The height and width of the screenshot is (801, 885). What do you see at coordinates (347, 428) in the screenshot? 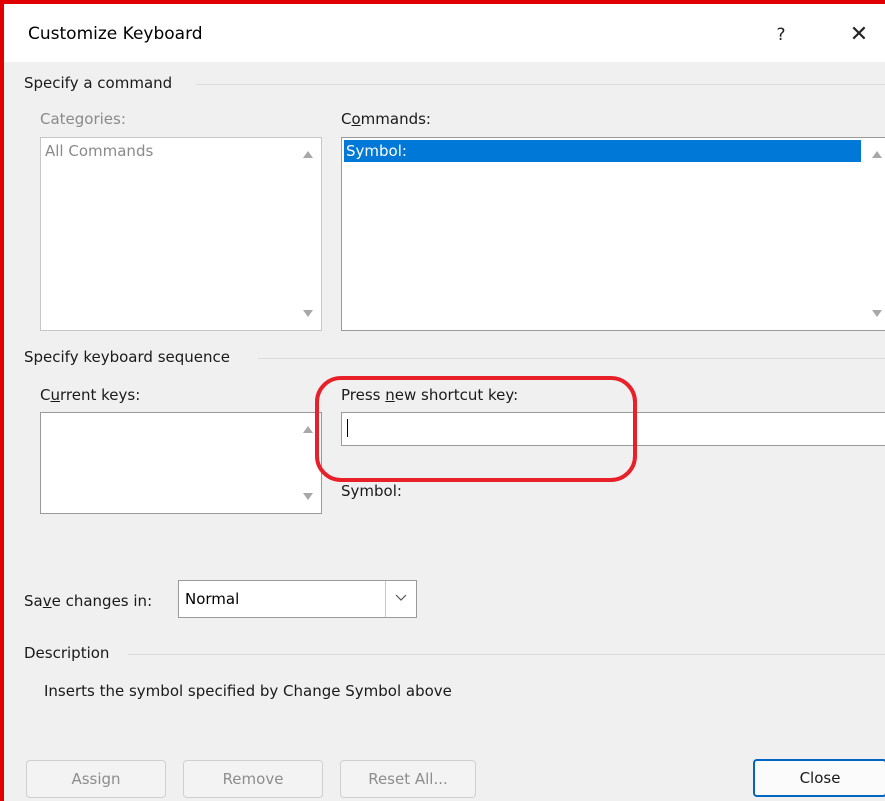
I see `text-caret` at bounding box center [347, 428].